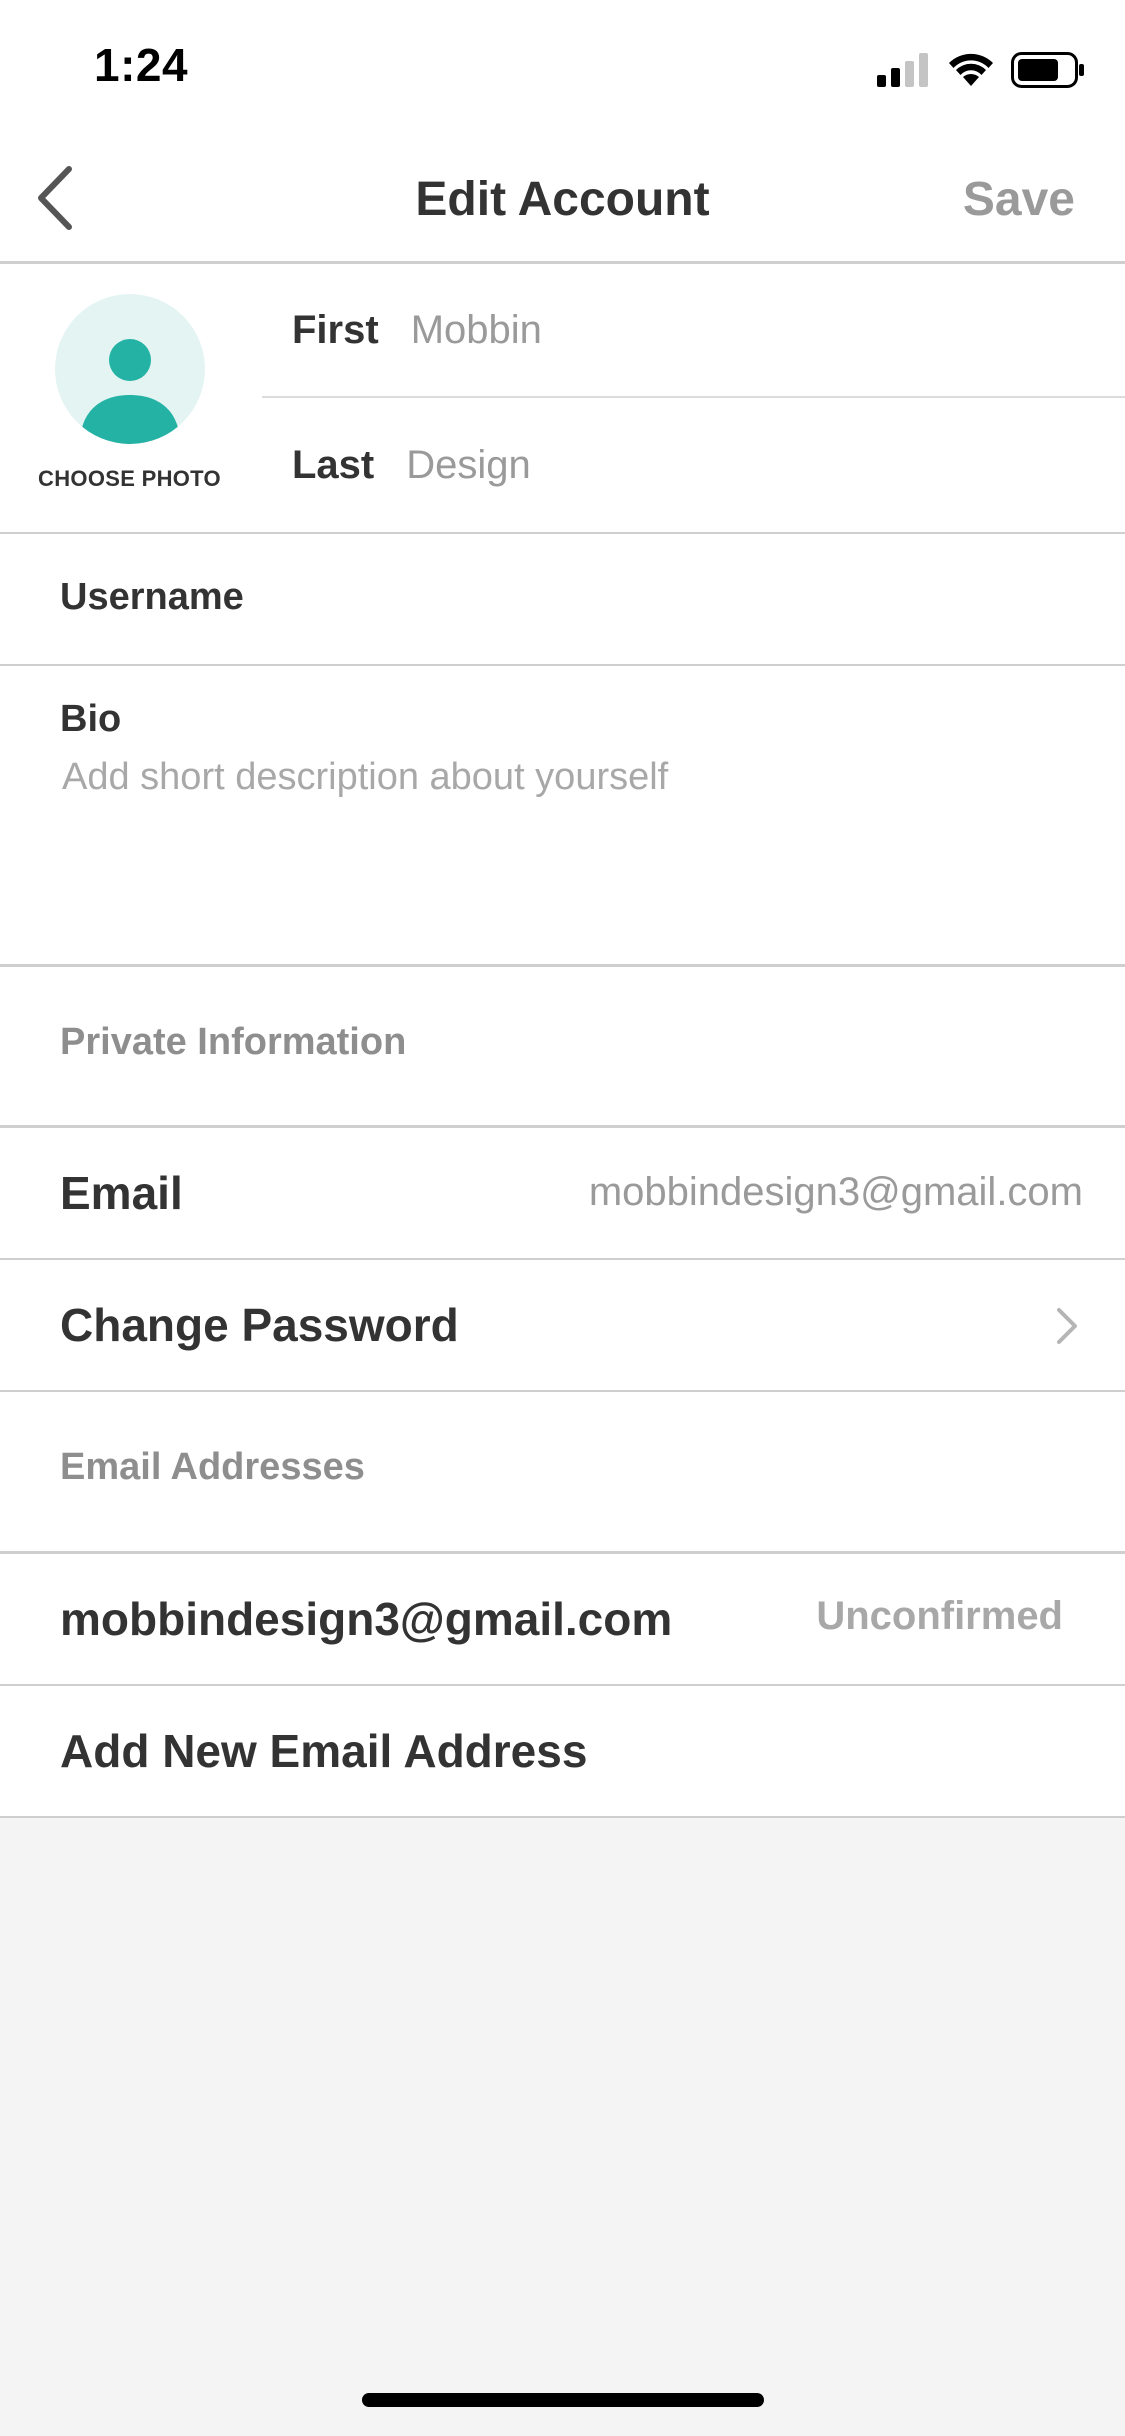 The image size is (1125, 2436). Describe the element at coordinates (902, 70) in the screenshot. I see `cellular-signal-icon` at that location.